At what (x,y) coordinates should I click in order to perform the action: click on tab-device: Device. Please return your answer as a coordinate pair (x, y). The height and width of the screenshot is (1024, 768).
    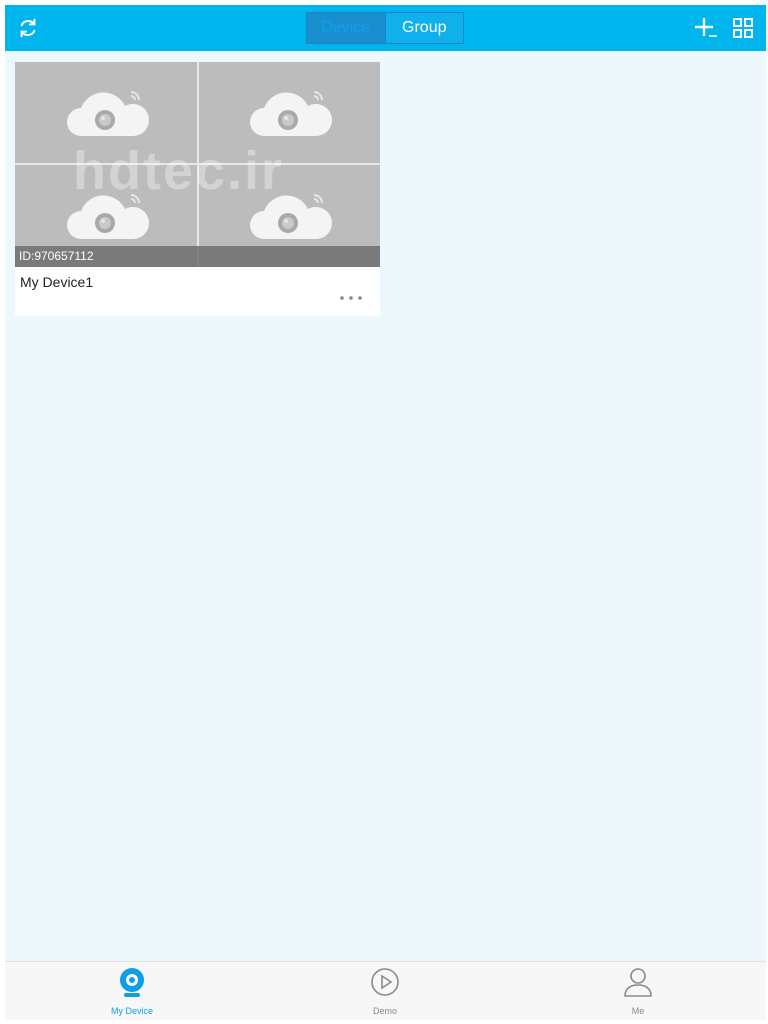
    Looking at the image, I should click on (346, 28).